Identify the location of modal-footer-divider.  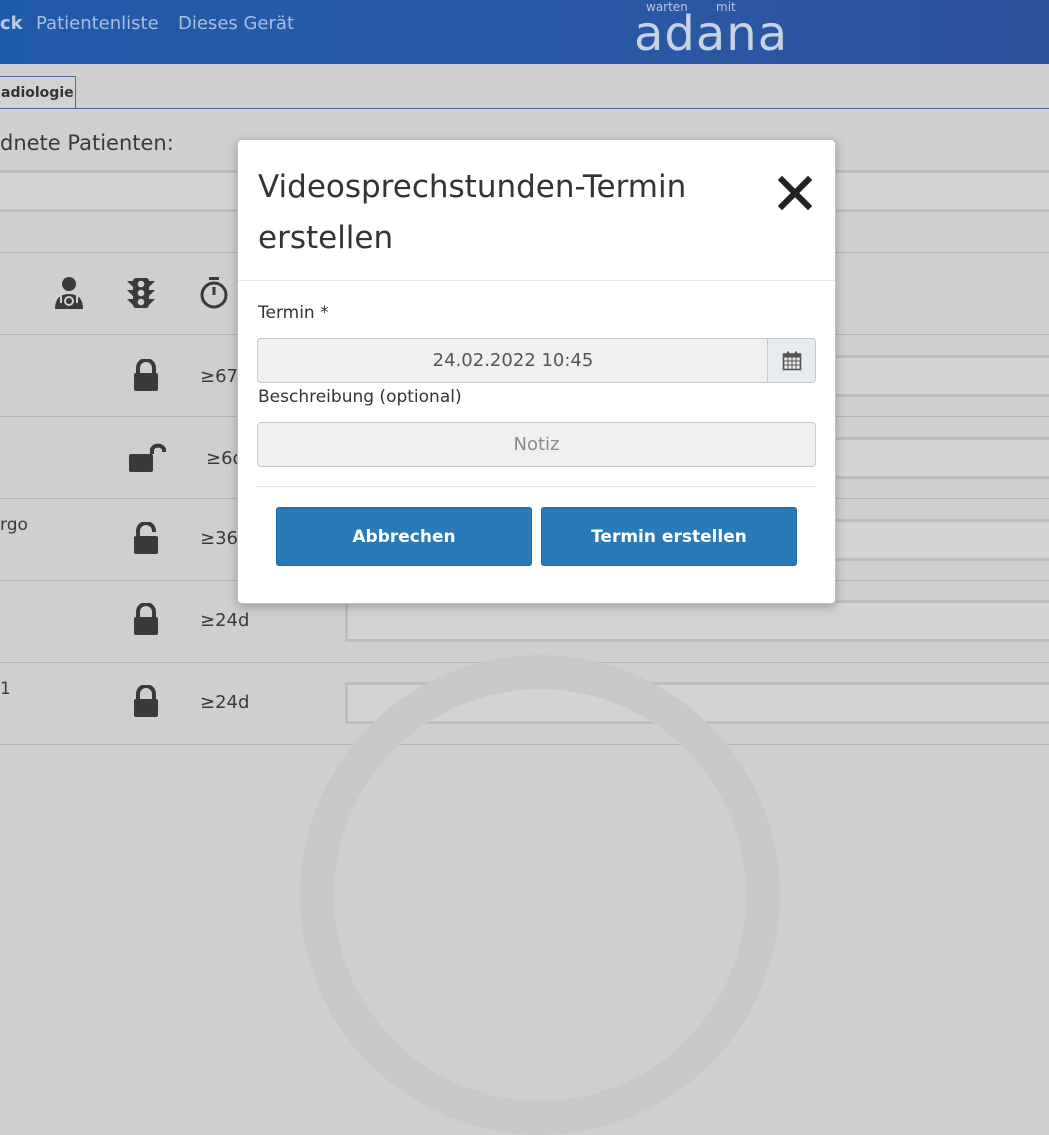
(536, 486).